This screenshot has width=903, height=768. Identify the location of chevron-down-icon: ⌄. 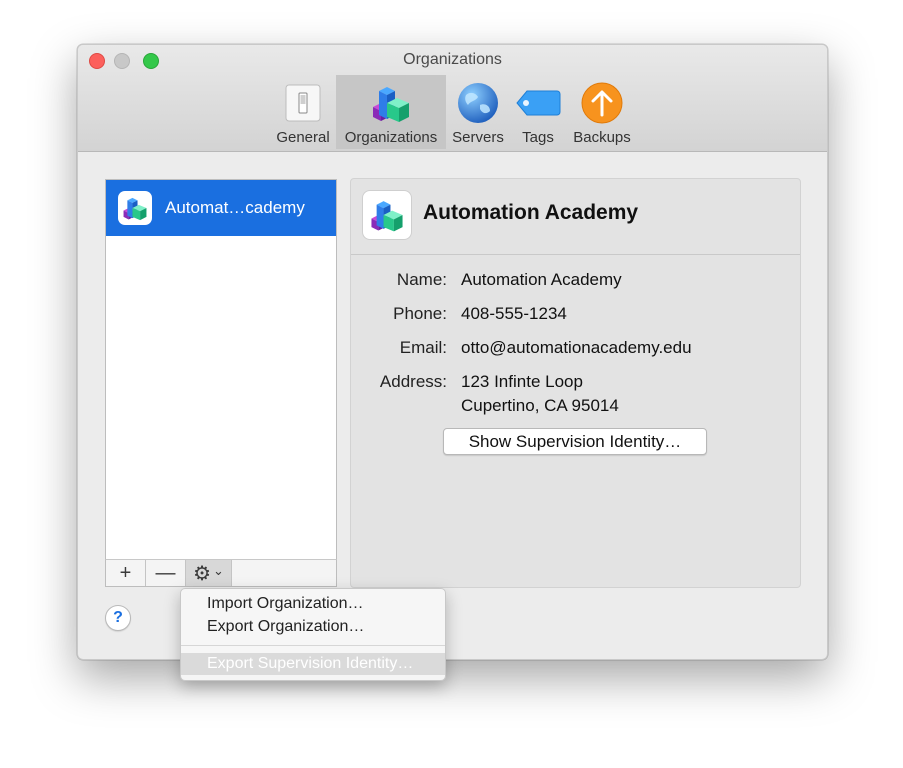
(218, 570).